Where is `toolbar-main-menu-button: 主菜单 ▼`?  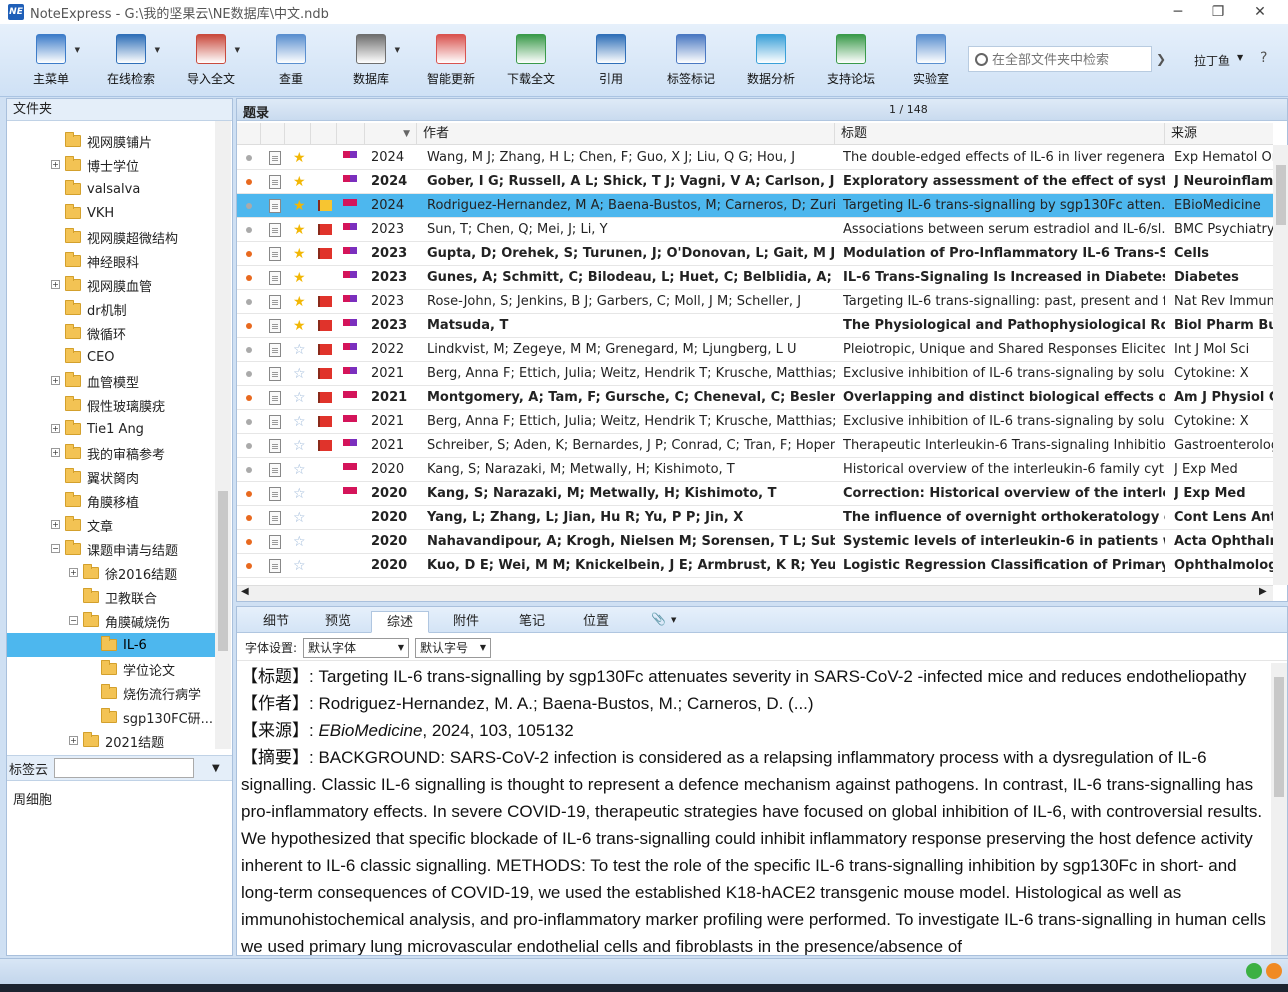 toolbar-main-menu-button: 主菜单 ▼ is located at coordinates (51, 62).